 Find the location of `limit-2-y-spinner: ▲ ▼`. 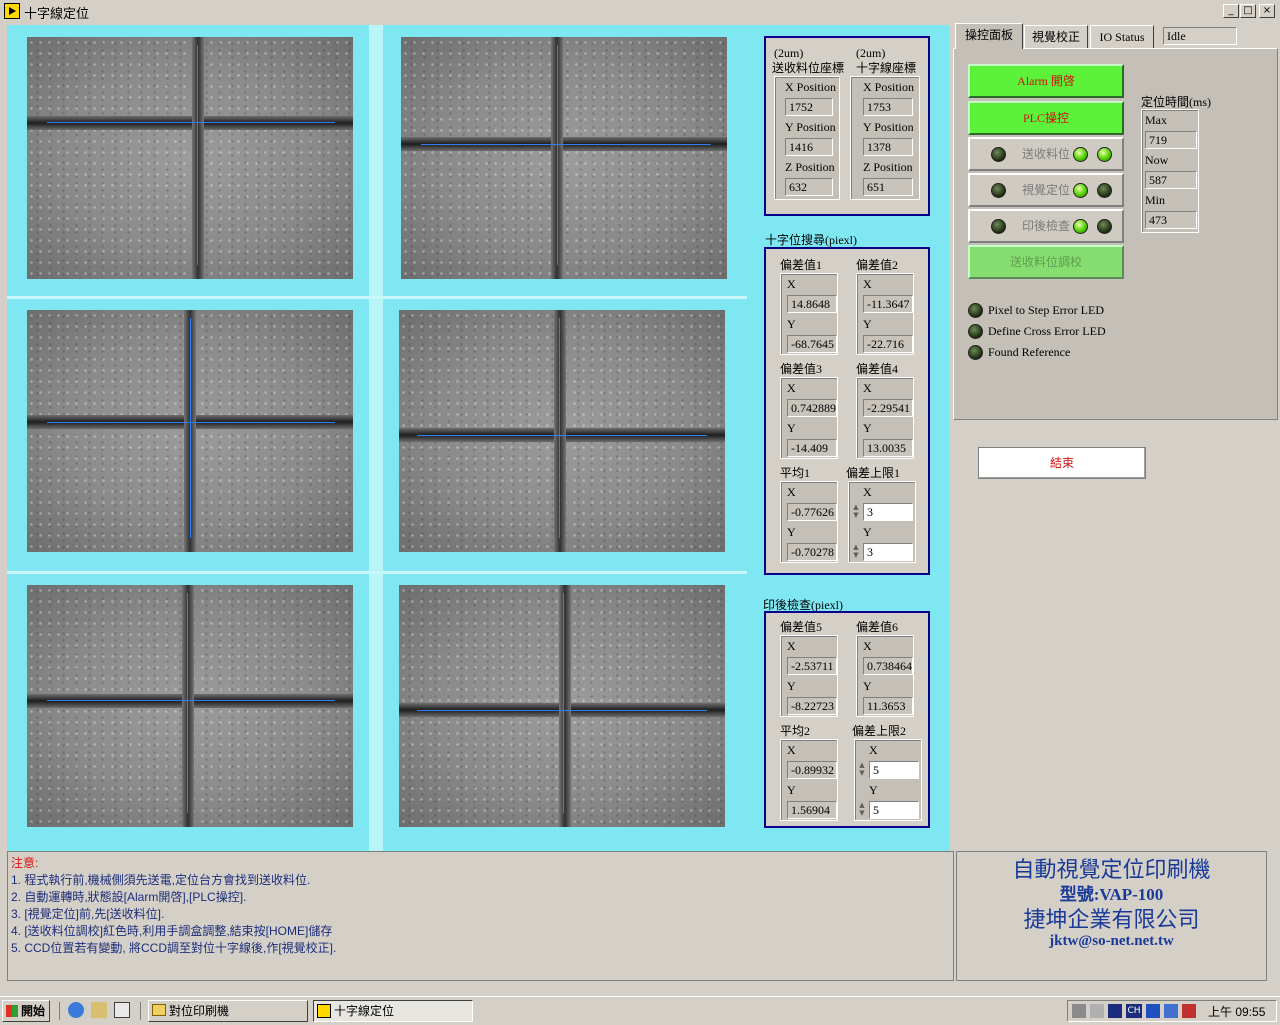

limit-2-y-spinner: ▲ ▼ is located at coordinates (862, 810).